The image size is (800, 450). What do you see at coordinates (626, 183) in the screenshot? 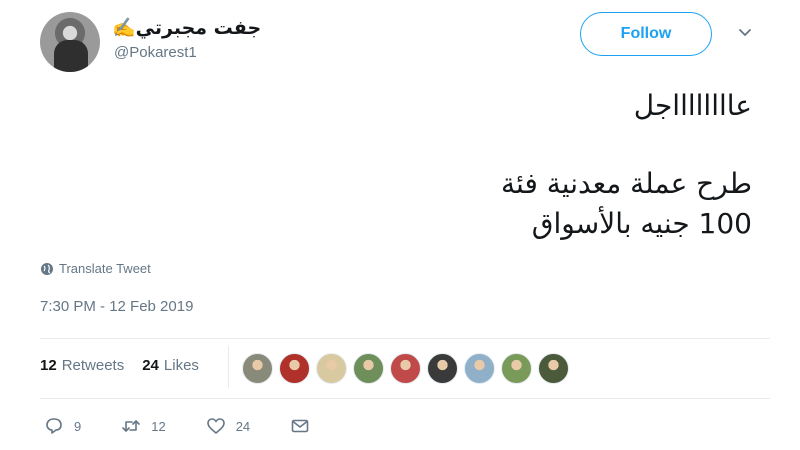
I see `tweet-line: طرح عملة معدنية فئة` at bounding box center [626, 183].